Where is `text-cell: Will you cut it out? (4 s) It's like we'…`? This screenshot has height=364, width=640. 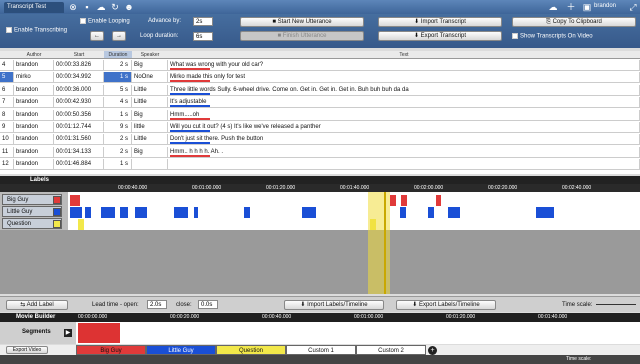 text-cell: Will you cut it out? (4 s) It's like we'… is located at coordinates (404, 127).